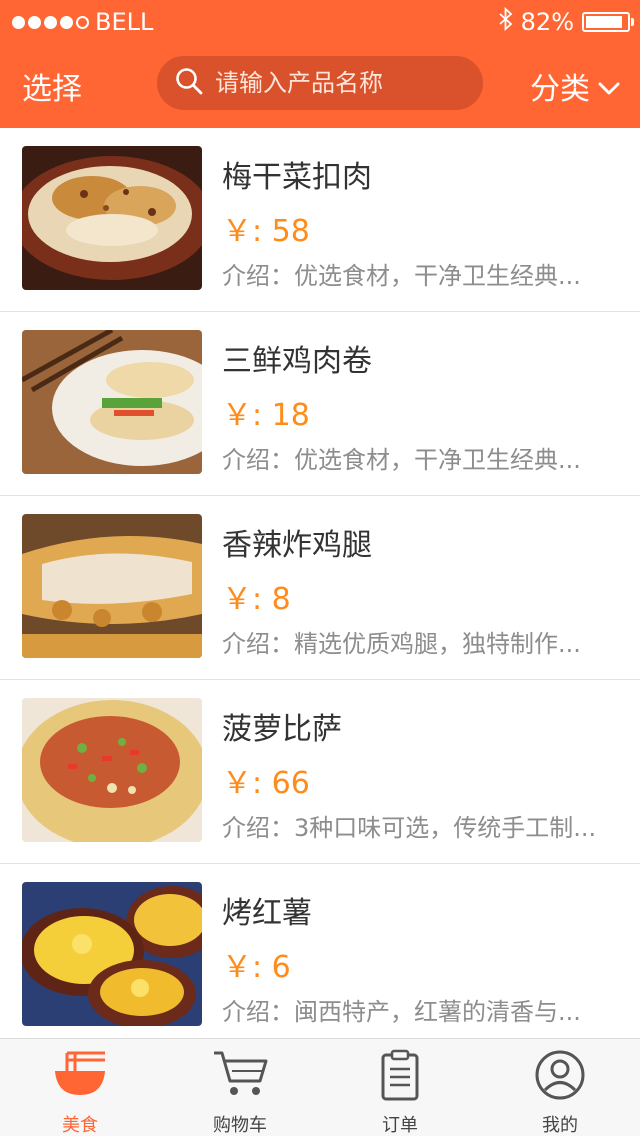 Image resolution: width=640 pixels, height=1137 pixels. I want to click on category-dropdown: 分类, so click(575, 86).